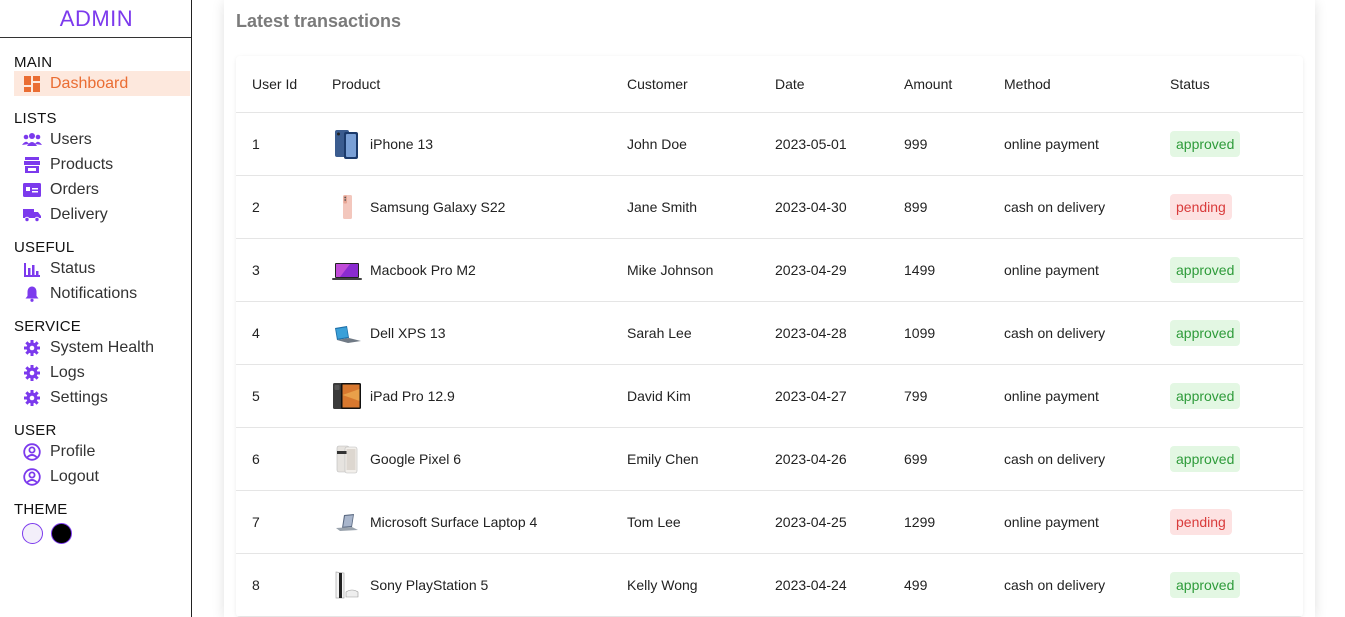 The image size is (1345, 617). What do you see at coordinates (1087, 333) in the screenshot?
I see `cell-method: cash on delivery` at bounding box center [1087, 333].